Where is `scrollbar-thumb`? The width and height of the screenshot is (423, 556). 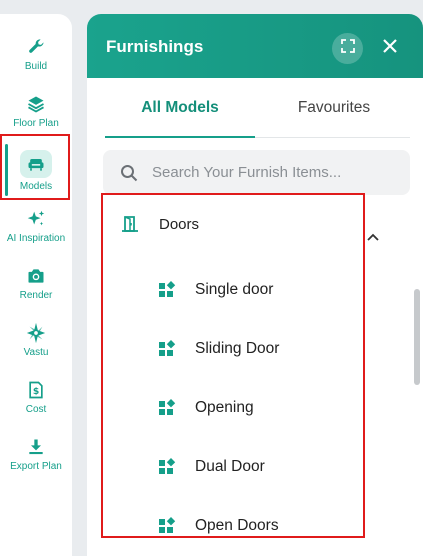
scrollbar-thumb is located at coordinates (417, 337).